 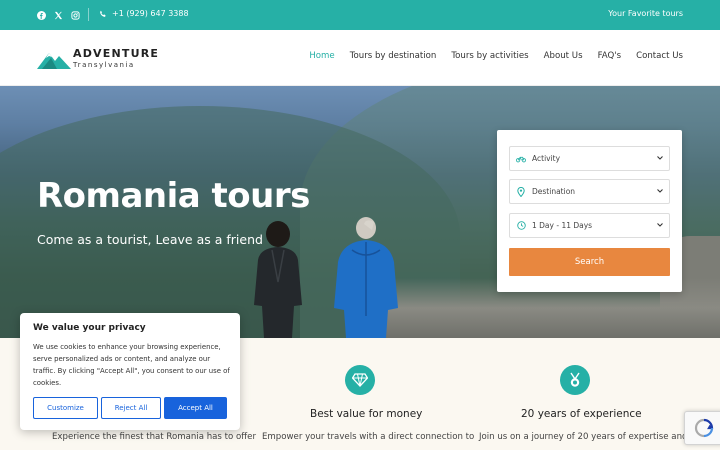 What do you see at coordinates (150, 13) in the screenshot?
I see `phone-number: +1 (929) 647 3388` at bounding box center [150, 13].